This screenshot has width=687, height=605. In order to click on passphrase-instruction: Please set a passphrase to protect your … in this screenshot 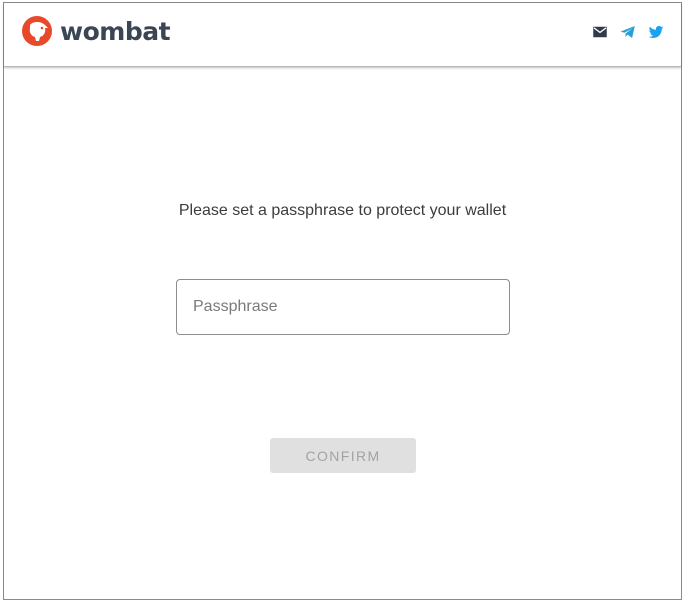, I will do `click(342, 210)`.